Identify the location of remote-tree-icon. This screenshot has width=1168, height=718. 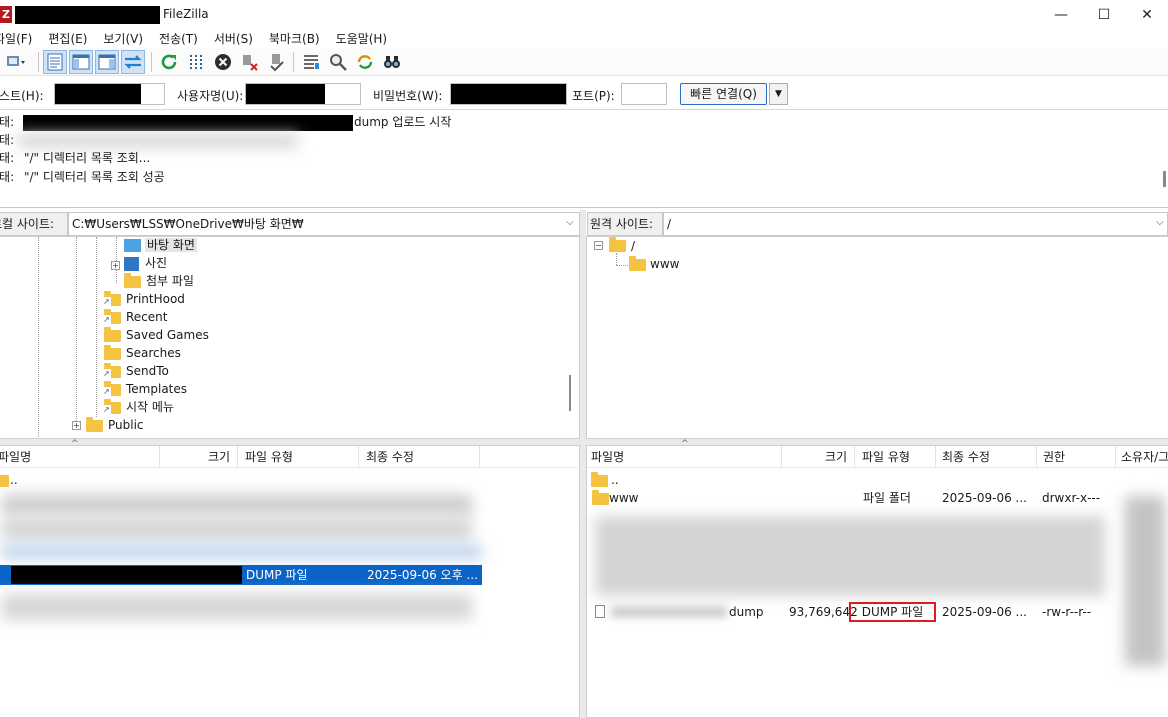
(107, 62).